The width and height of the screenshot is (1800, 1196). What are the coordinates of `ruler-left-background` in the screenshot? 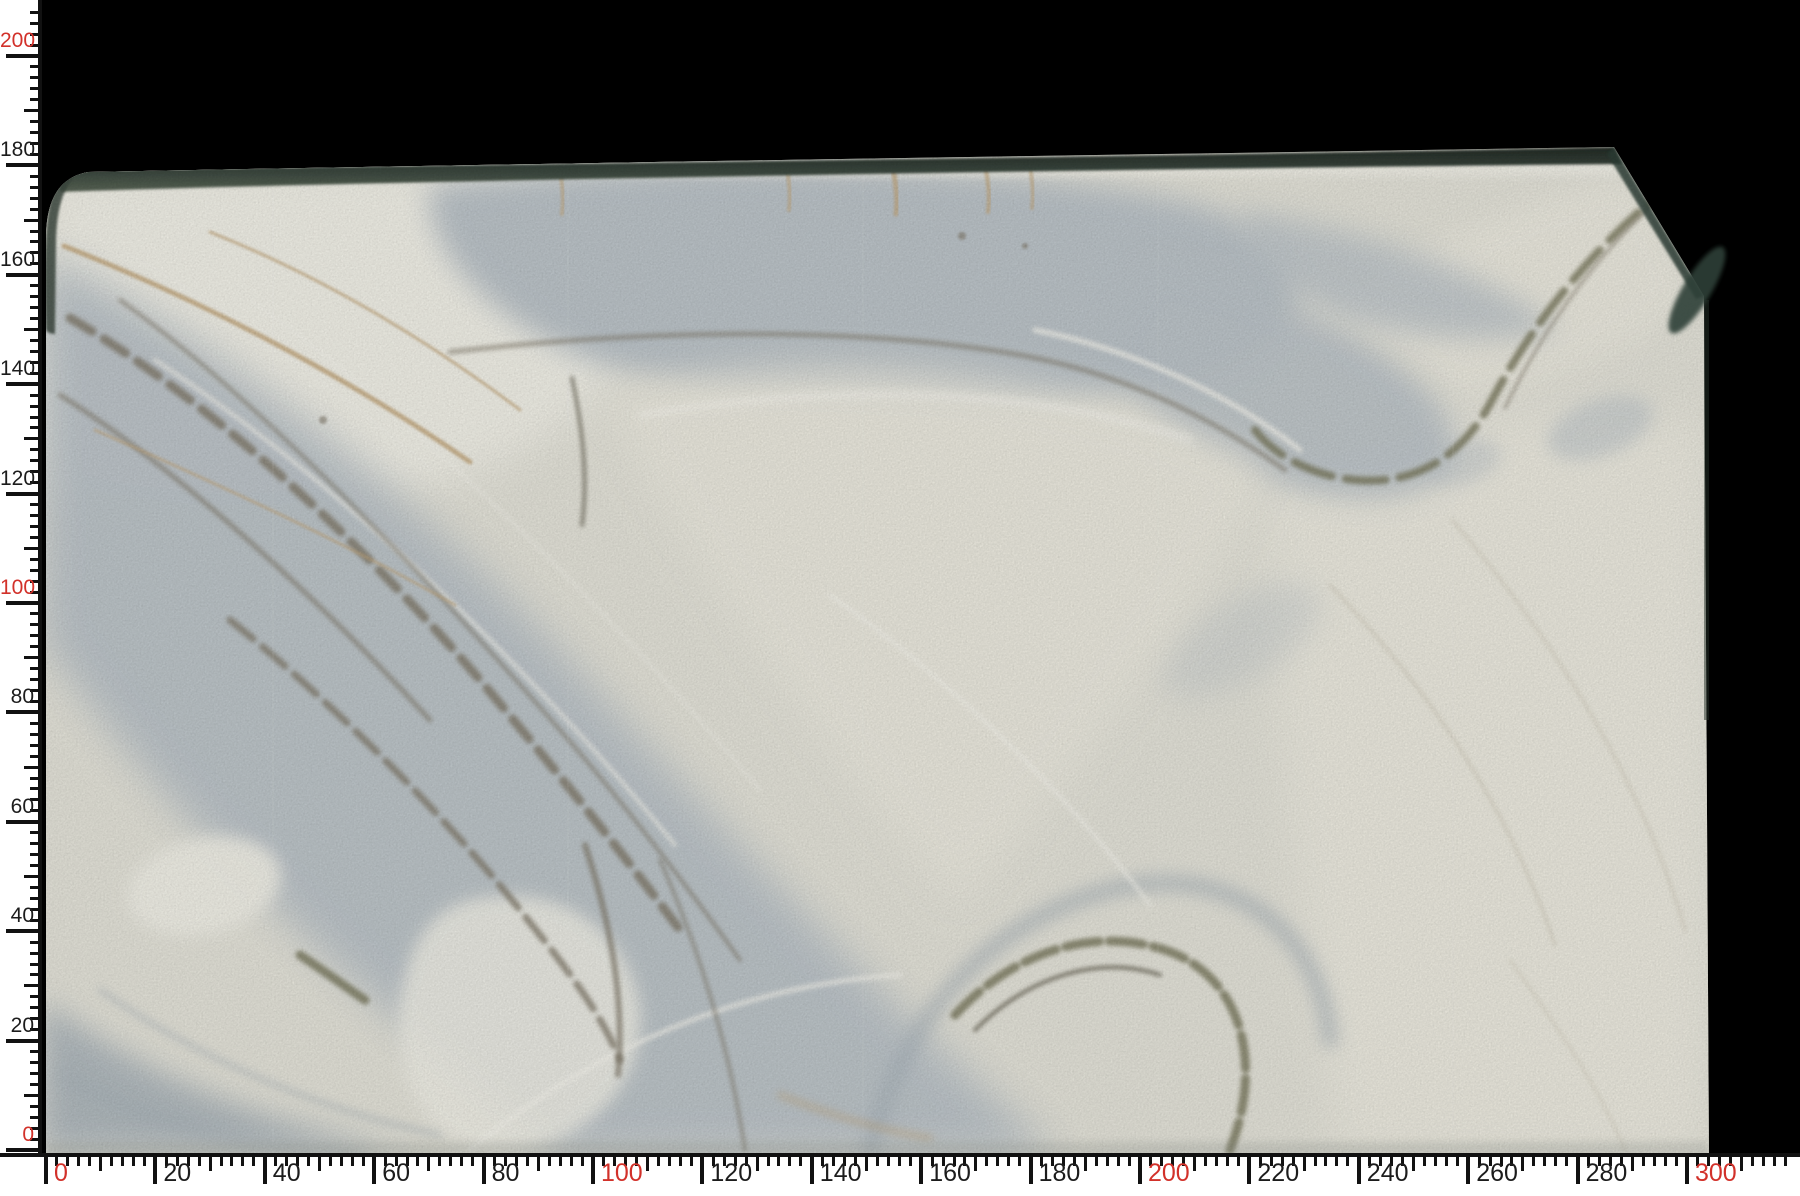 It's located at (19, 598).